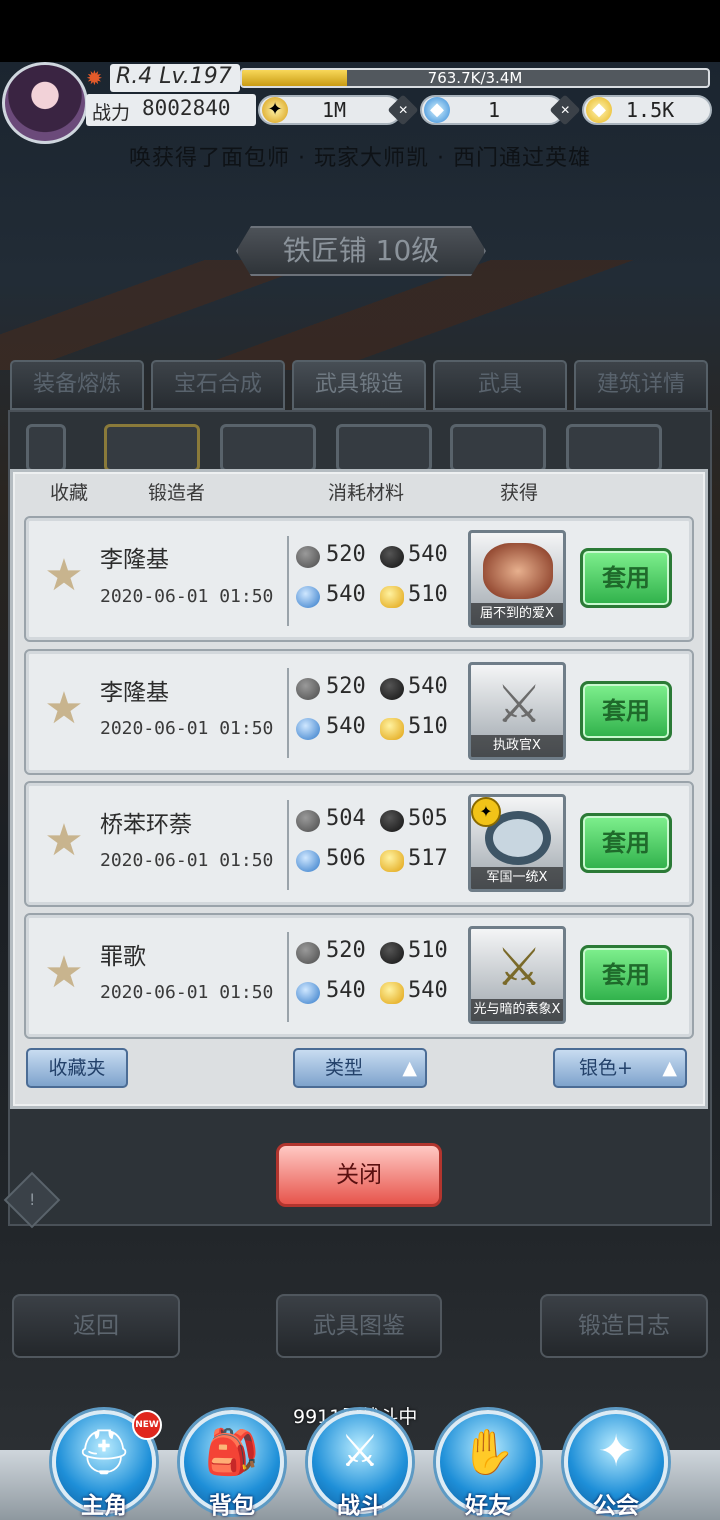 Image resolution: width=720 pixels, height=1520 pixels. Describe the element at coordinates (517, 1010) in the screenshot. I see `item-name: 光与暗的表象X` at that location.